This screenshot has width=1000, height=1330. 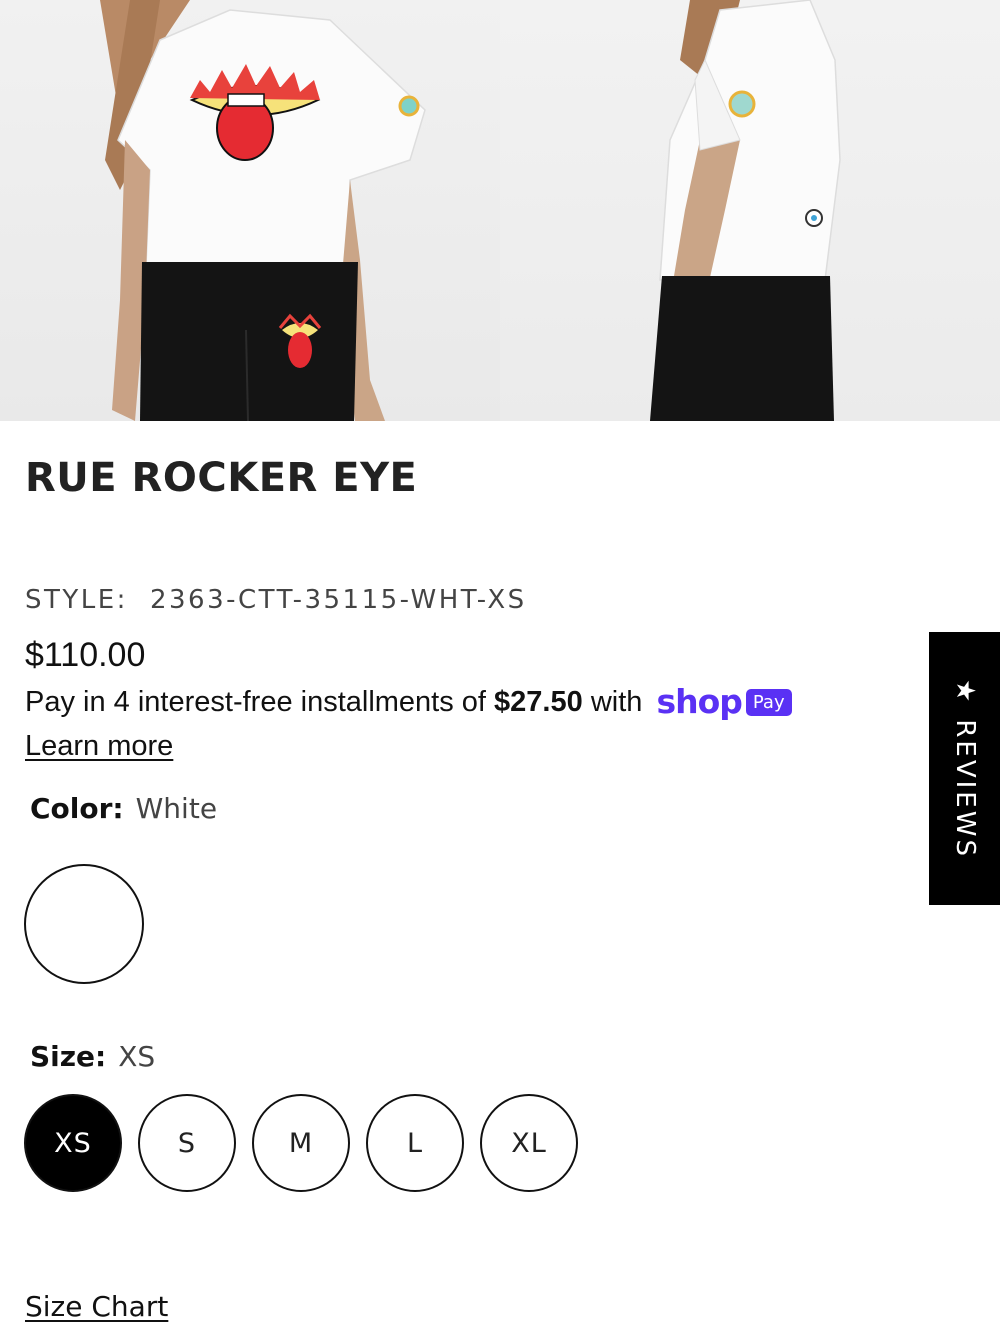 What do you see at coordinates (96, 1306) in the screenshot?
I see `size-chart-link: Size Chart` at bounding box center [96, 1306].